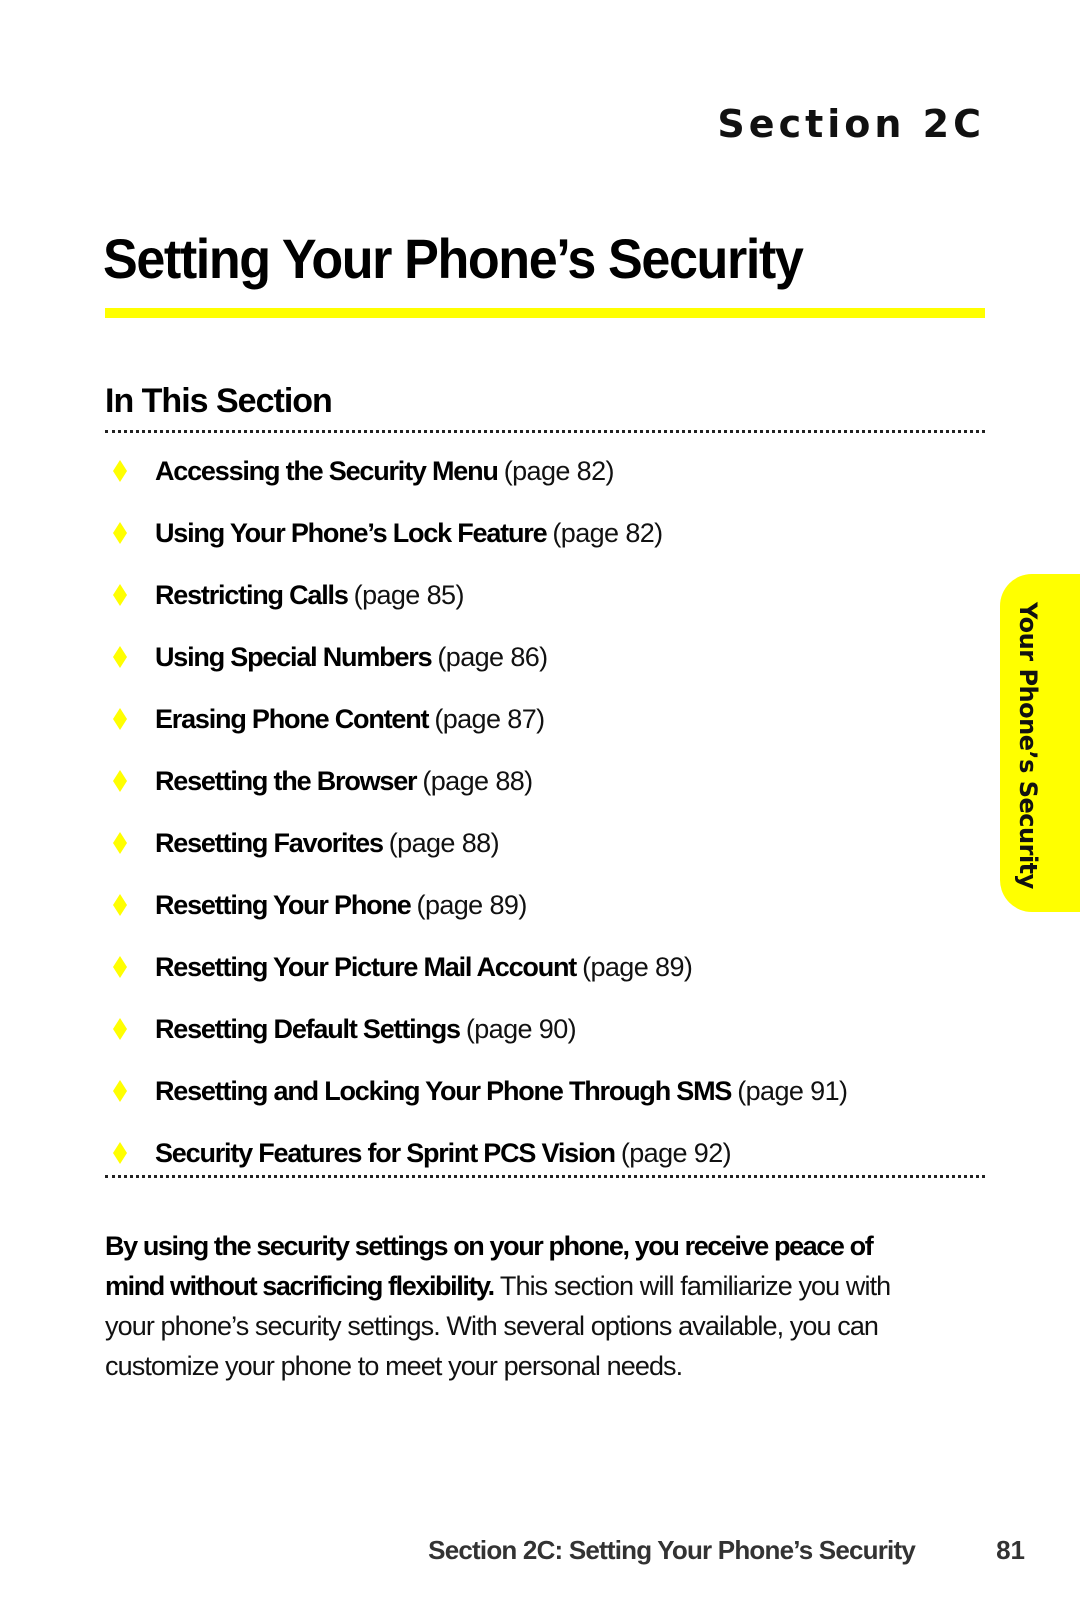 The height and width of the screenshot is (1620, 1080). Describe the element at coordinates (269, 842) in the screenshot. I see `toc-item-title: Resetting Favorites` at that location.